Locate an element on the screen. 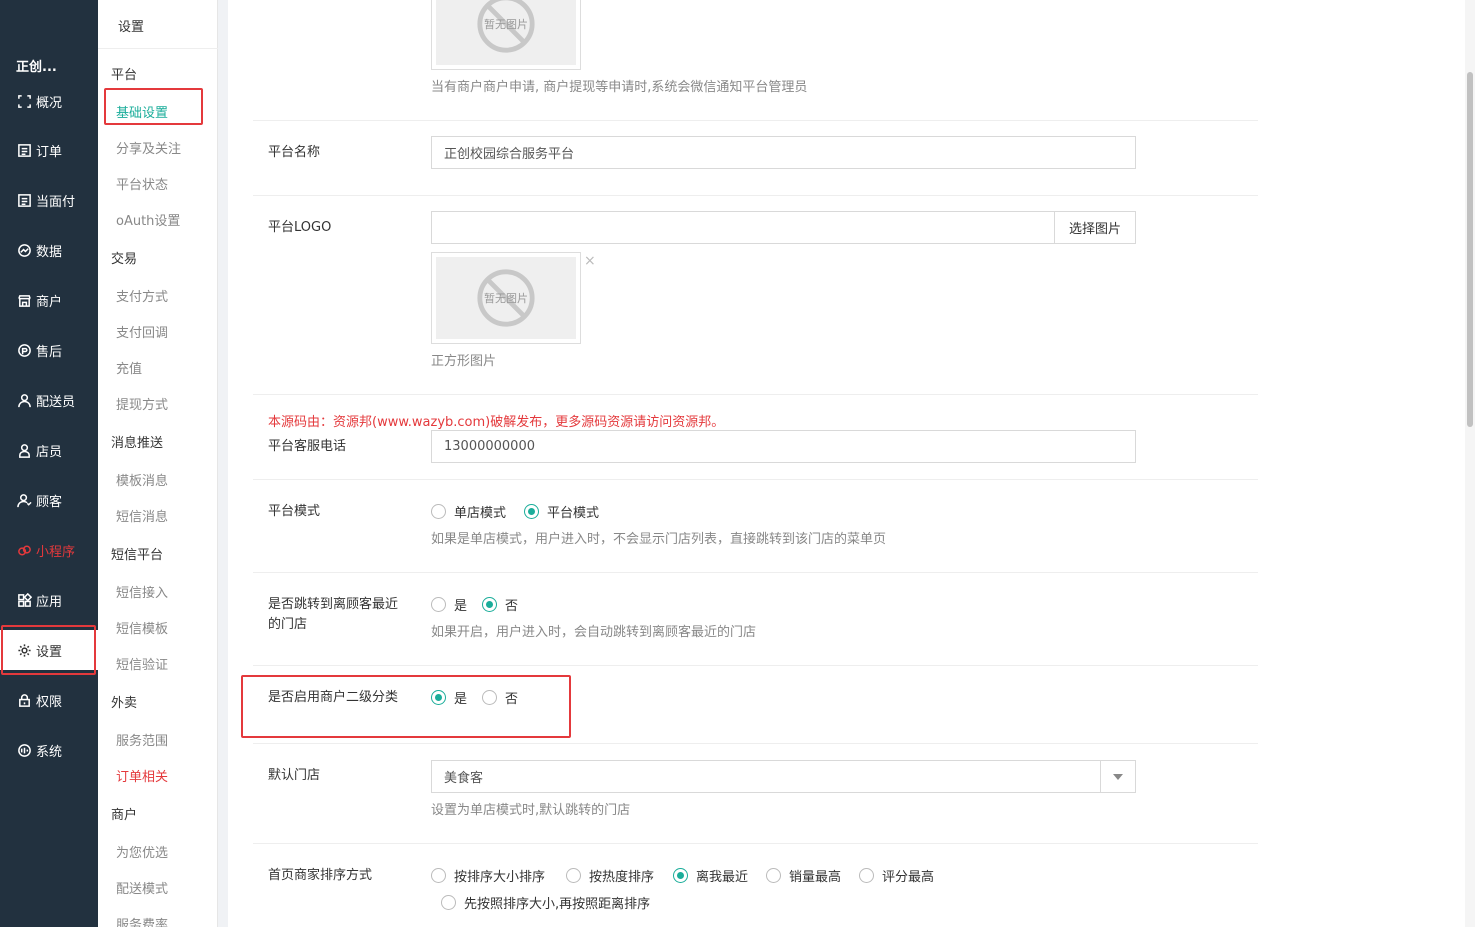 The width and height of the screenshot is (1475, 927). nav-item-label: 数据 is located at coordinates (49, 252).